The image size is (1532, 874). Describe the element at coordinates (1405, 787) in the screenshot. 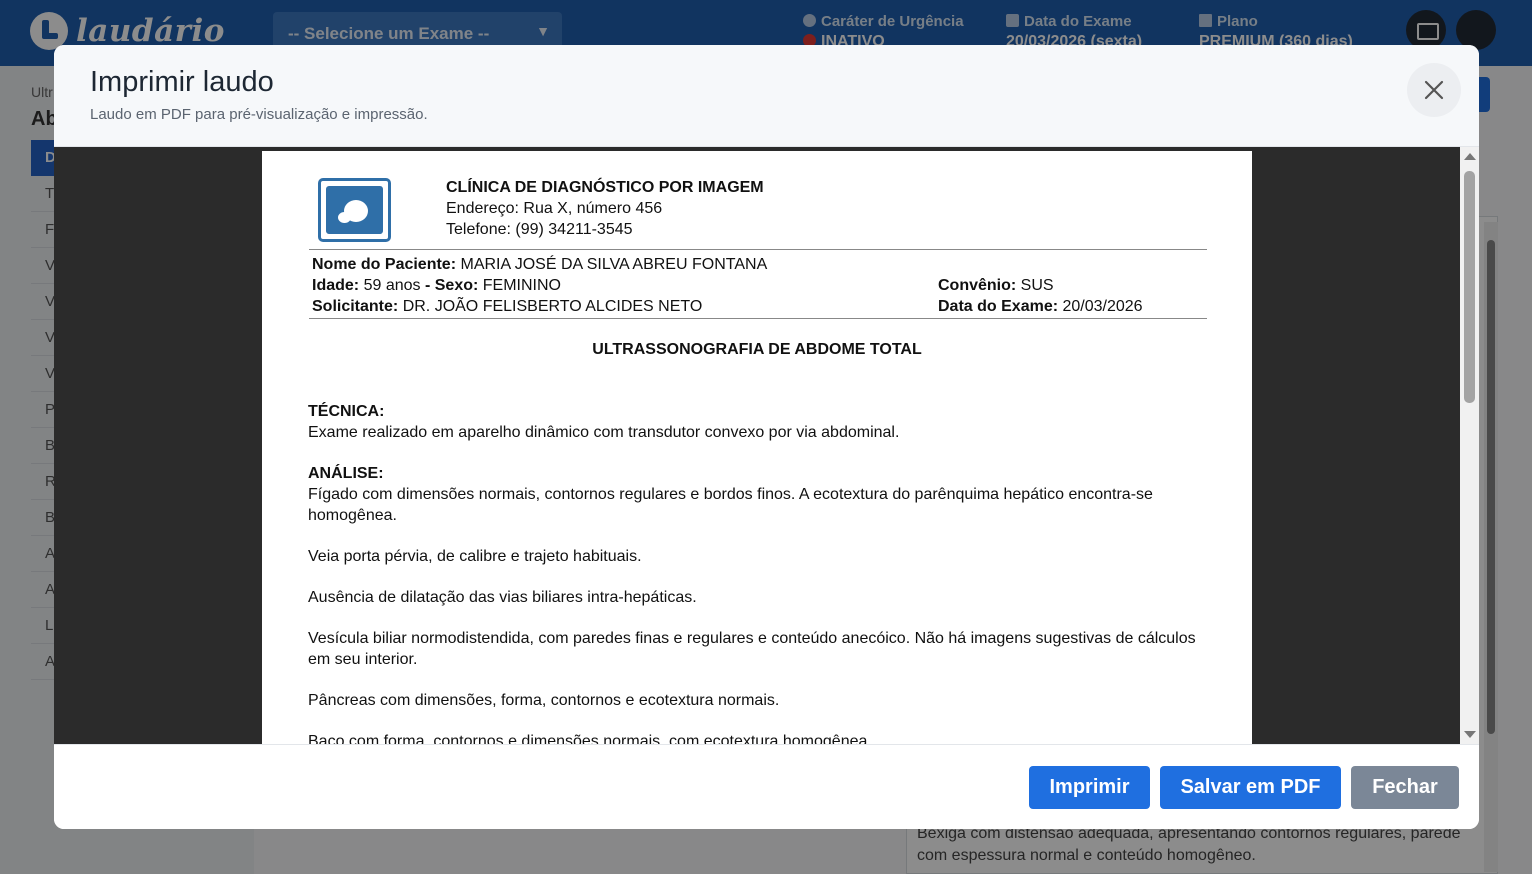

I see `close-modal-button: Fechar` at that location.